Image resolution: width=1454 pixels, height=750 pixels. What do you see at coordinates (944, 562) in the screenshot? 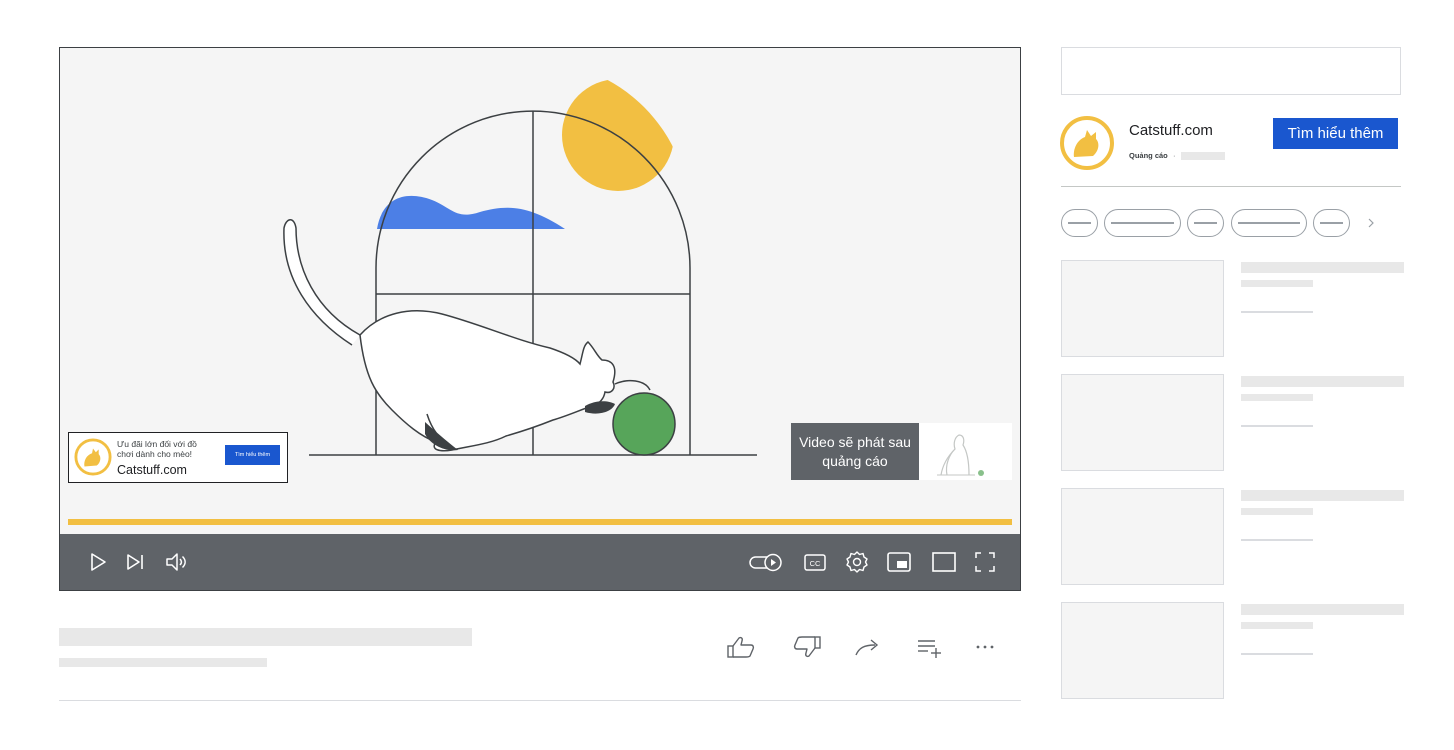
I see `theater-mode-icon` at bounding box center [944, 562].